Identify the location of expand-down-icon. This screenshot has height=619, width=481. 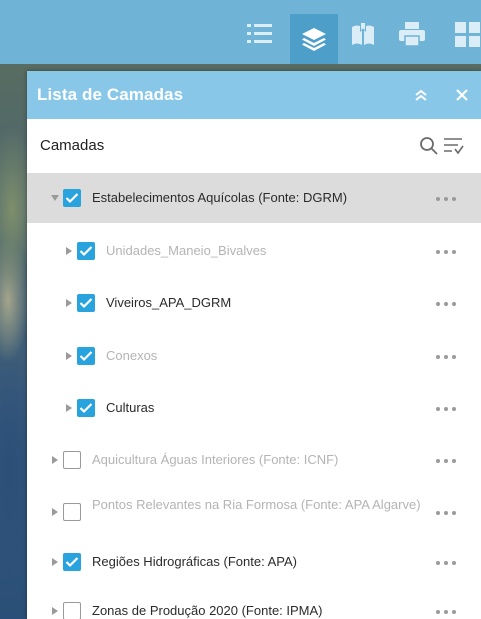
(55, 198).